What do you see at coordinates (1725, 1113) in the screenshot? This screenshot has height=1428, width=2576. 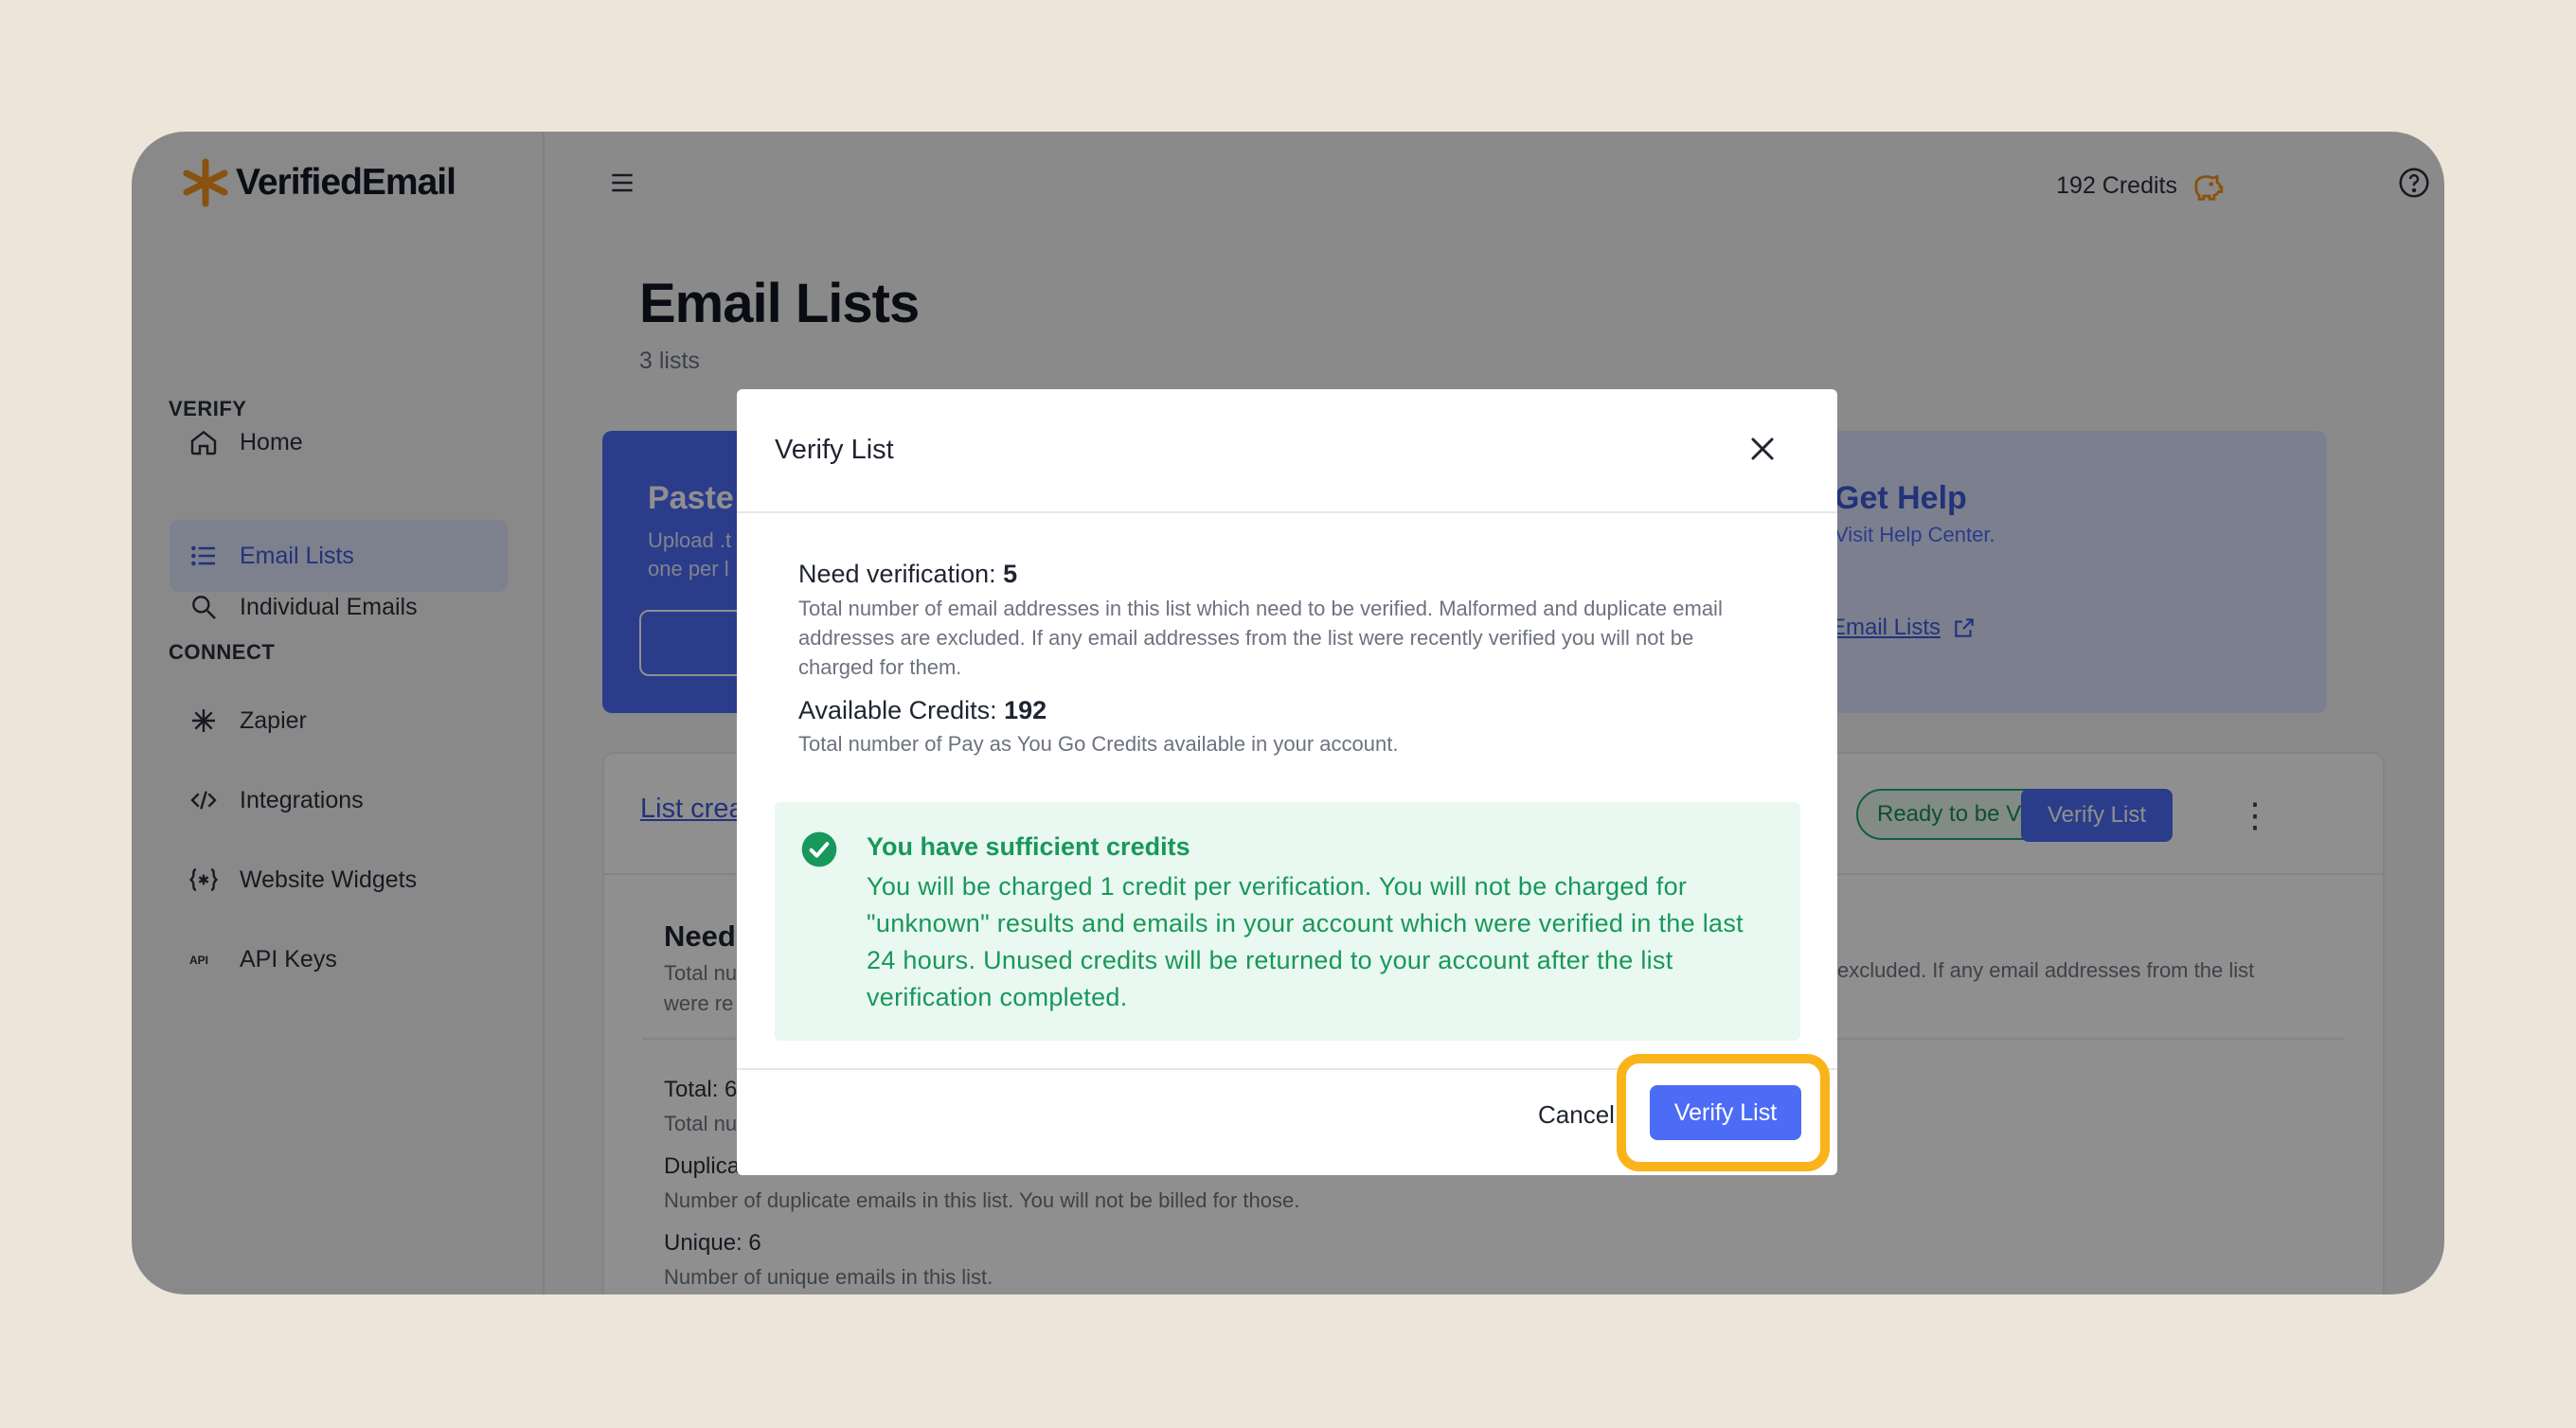 I see `confirm-verify-list-button: Verify List` at bounding box center [1725, 1113].